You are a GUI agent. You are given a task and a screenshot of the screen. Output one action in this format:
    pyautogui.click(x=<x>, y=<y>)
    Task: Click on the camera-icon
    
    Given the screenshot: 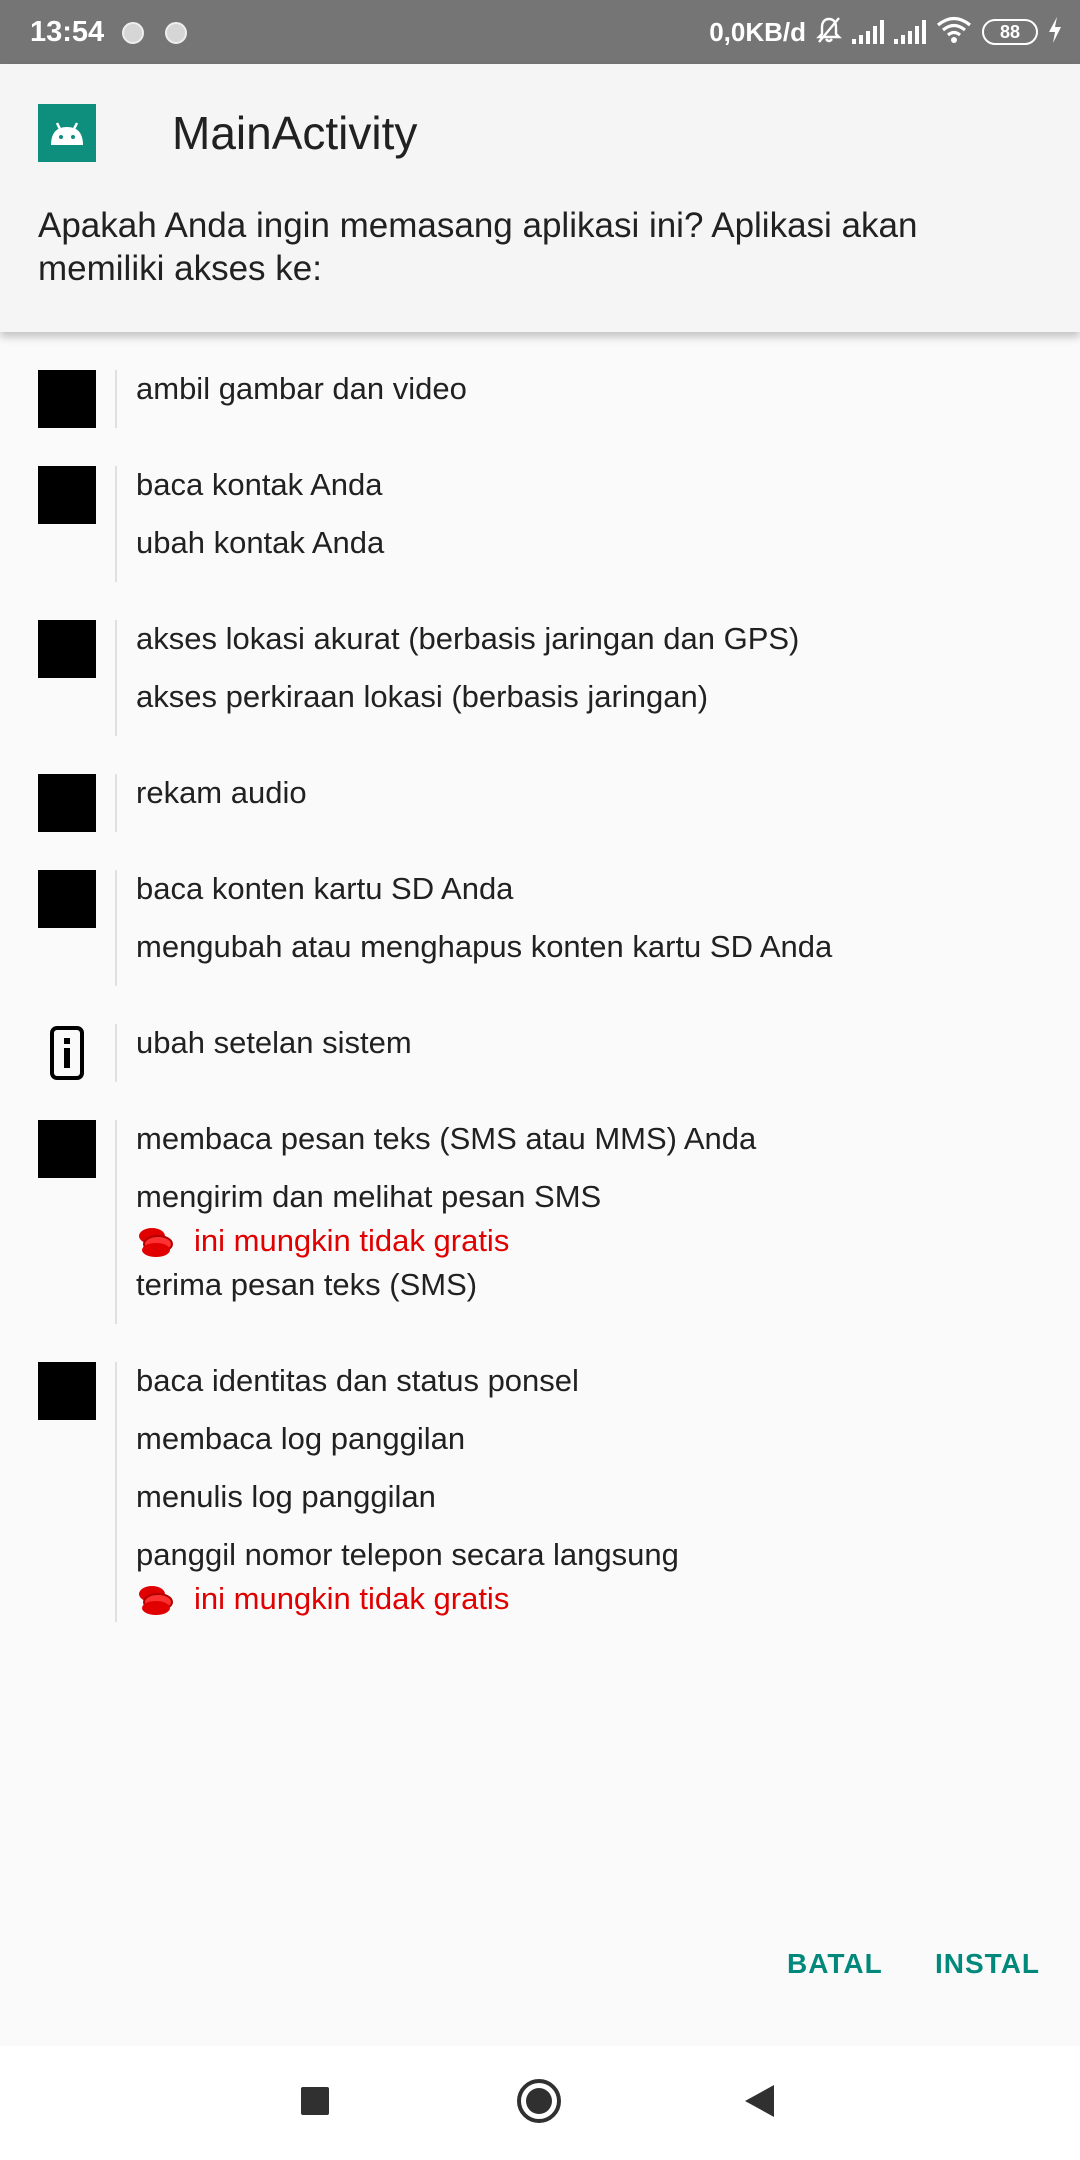 What is the action you would take?
    pyautogui.click(x=67, y=399)
    